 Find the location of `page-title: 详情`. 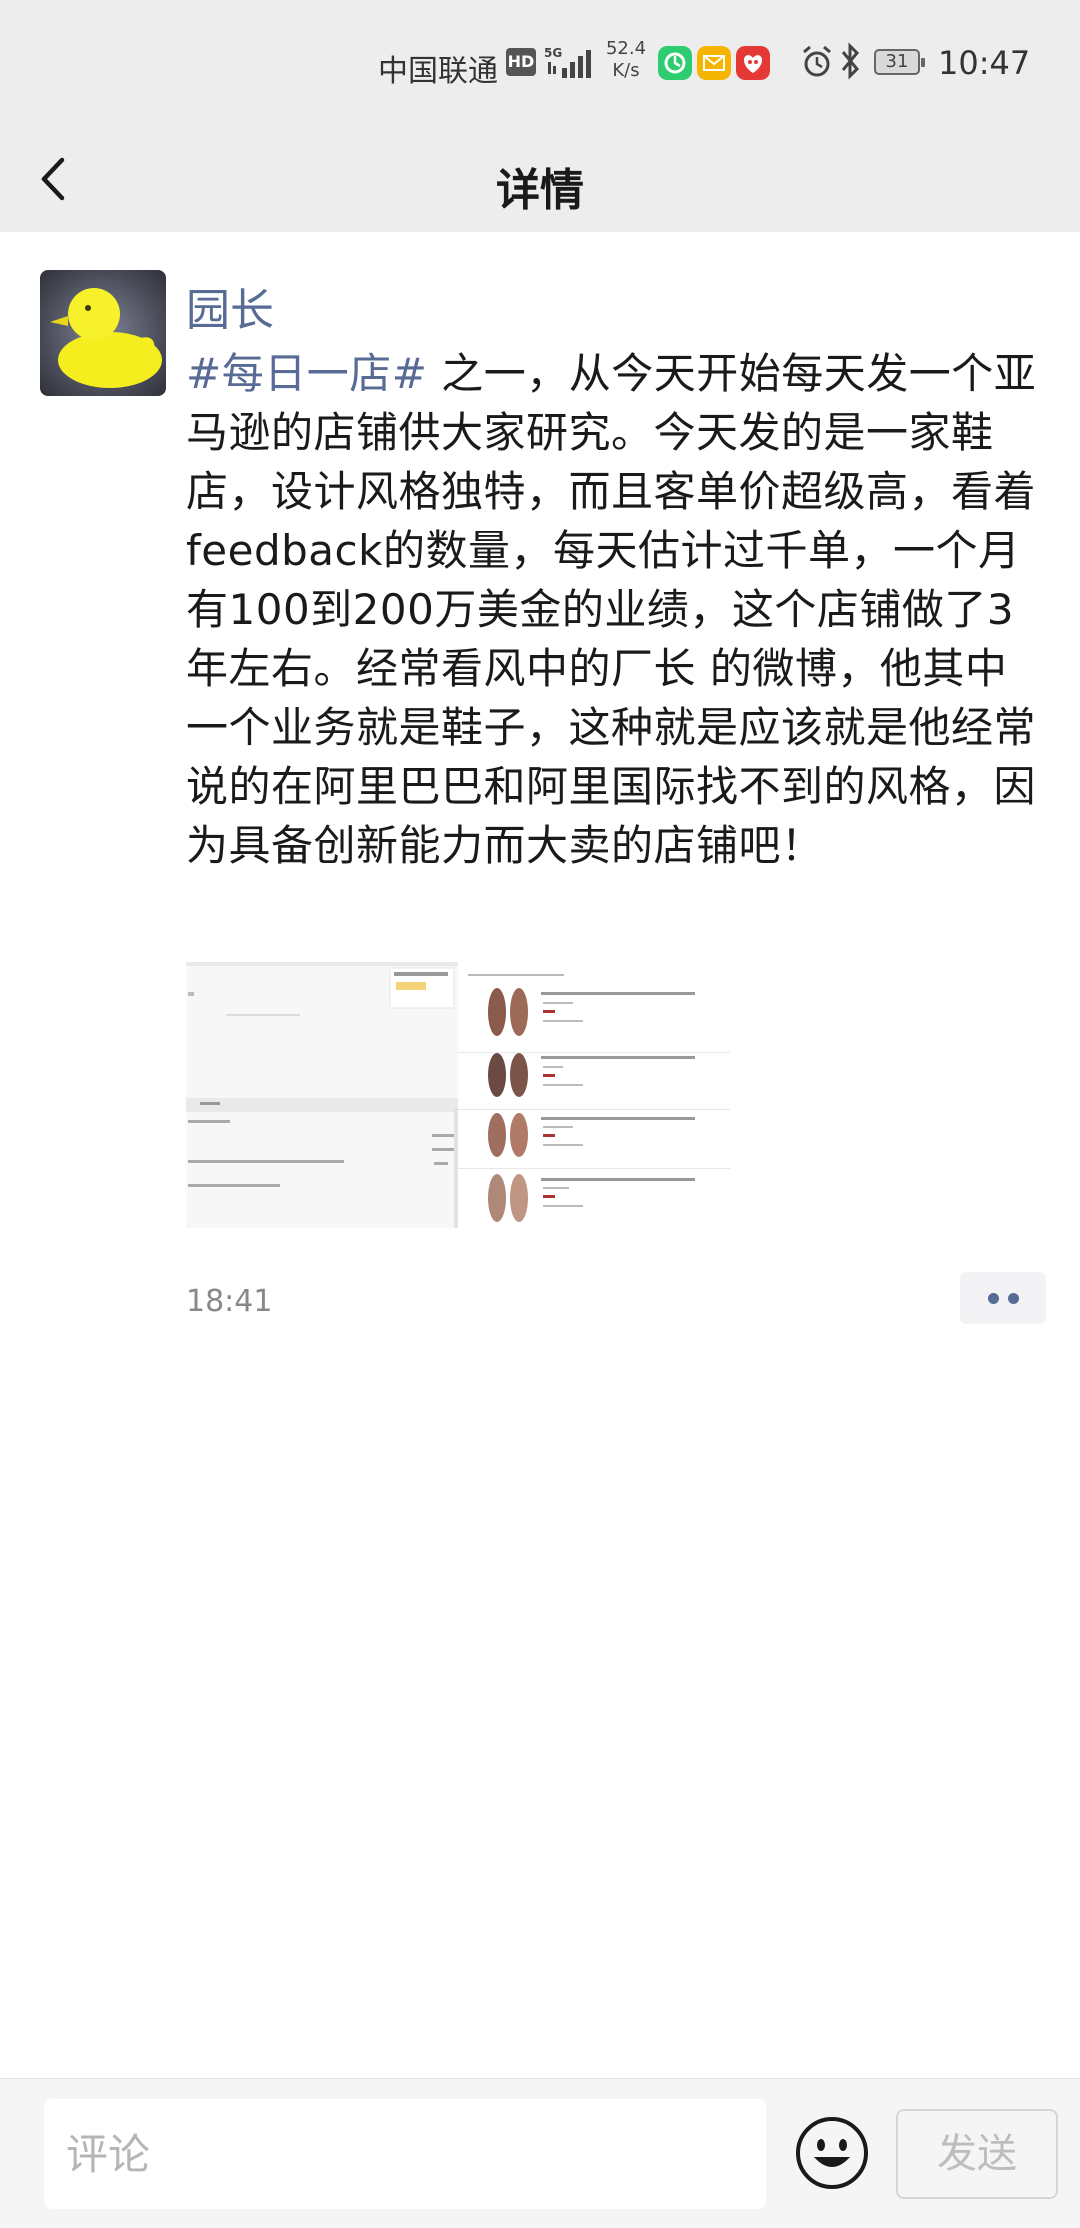

page-title: 详情 is located at coordinates (540, 190).